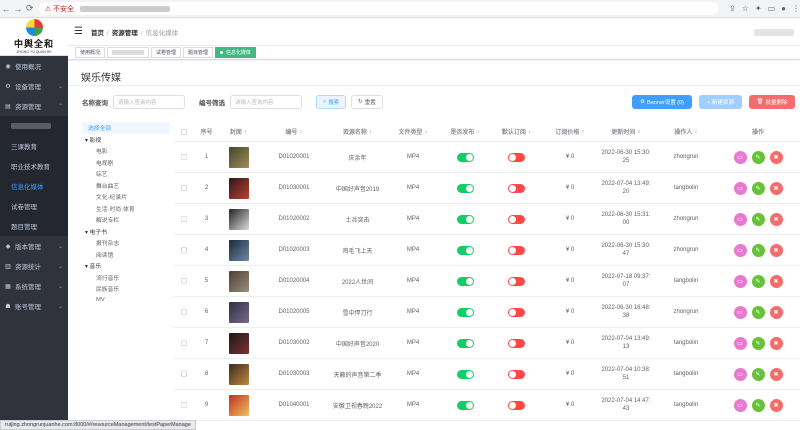 This screenshot has height=430, width=800. I want to click on tree-node-item: 电影, so click(126, 151).